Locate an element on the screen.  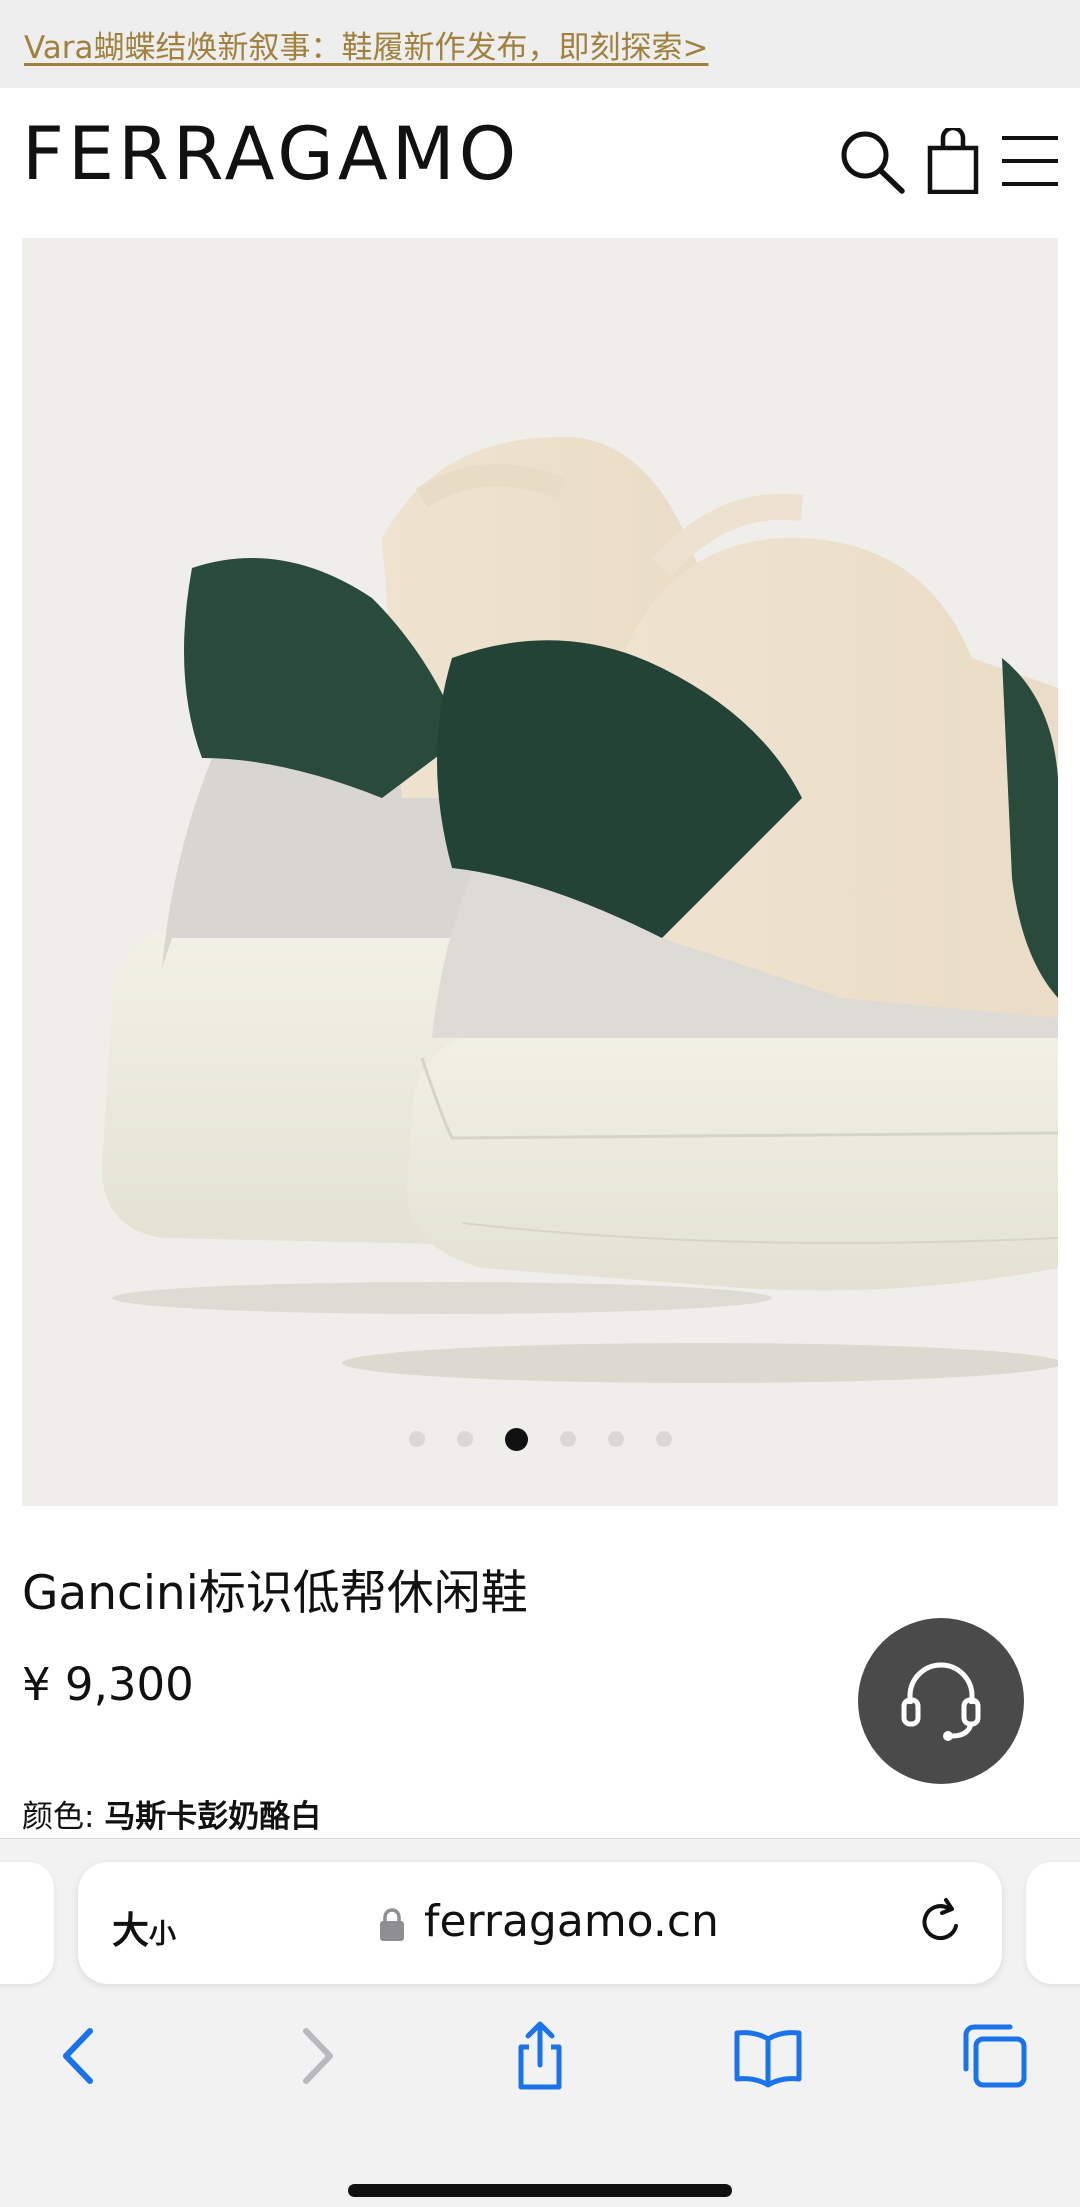
url-text: ferragamo.cn is located at coordinates (571, 1921).